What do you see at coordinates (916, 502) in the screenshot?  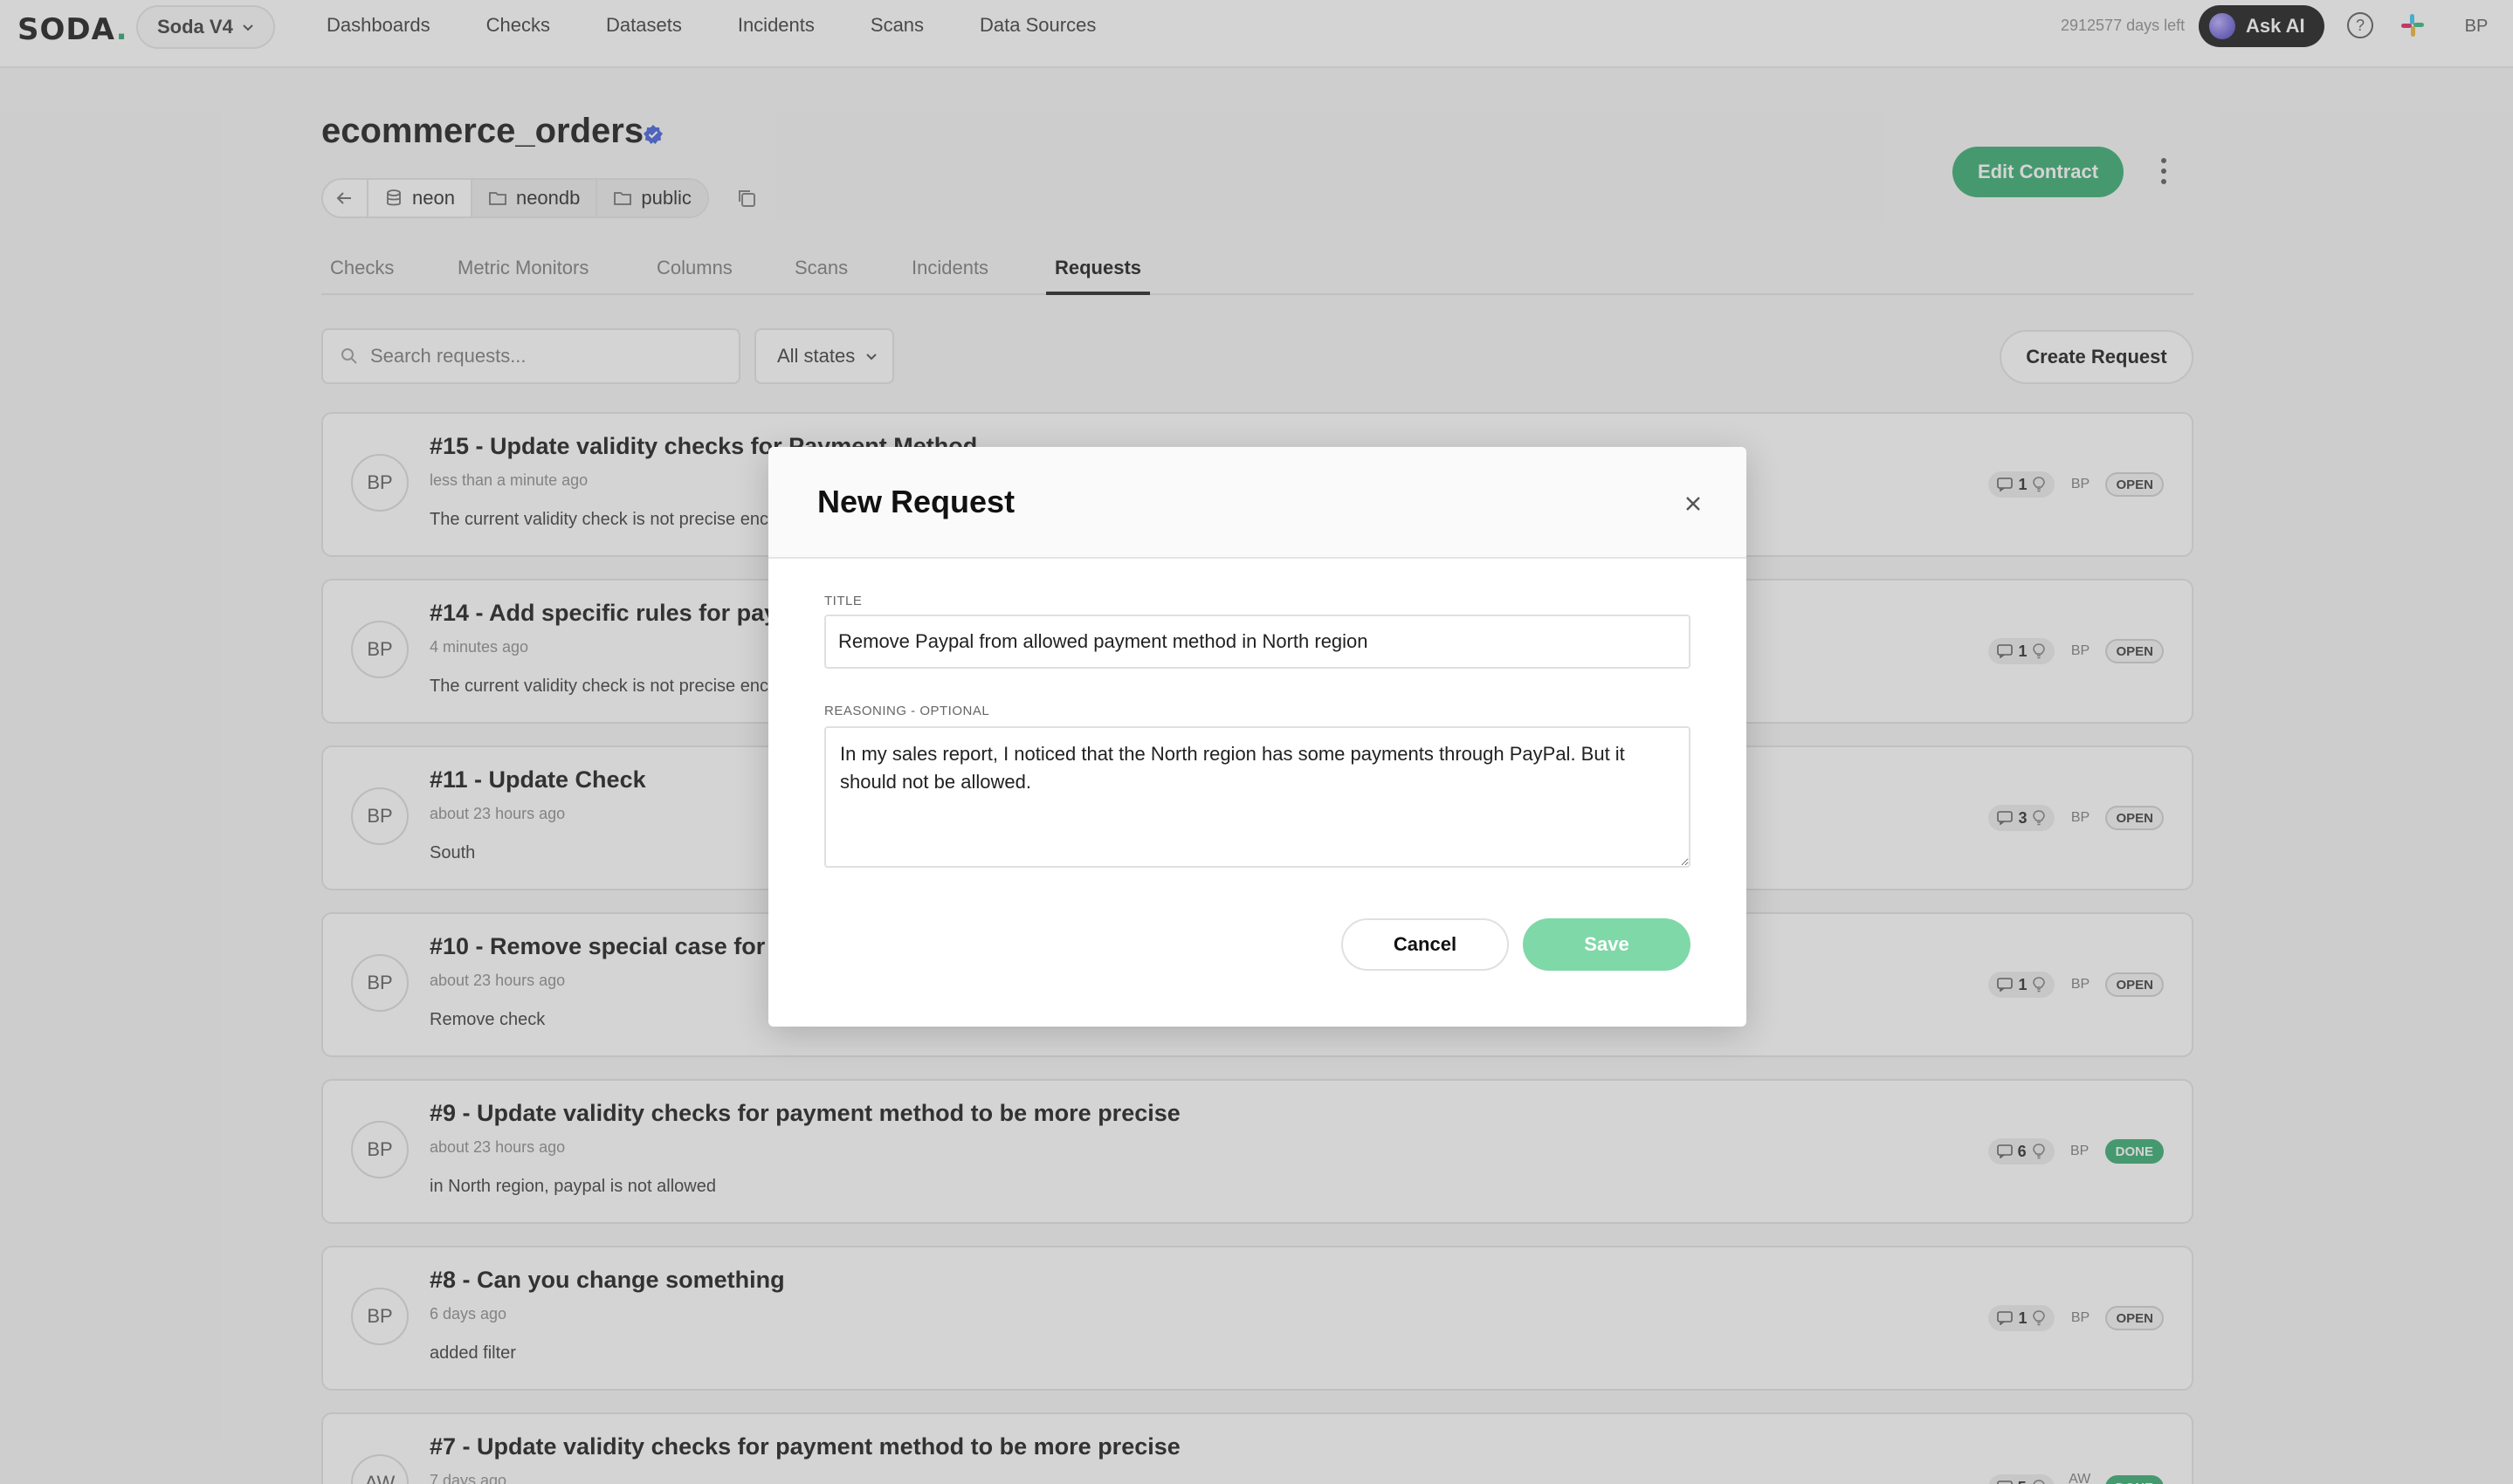 I see `dialog-title: New Request` at bounding box center [916, 502].